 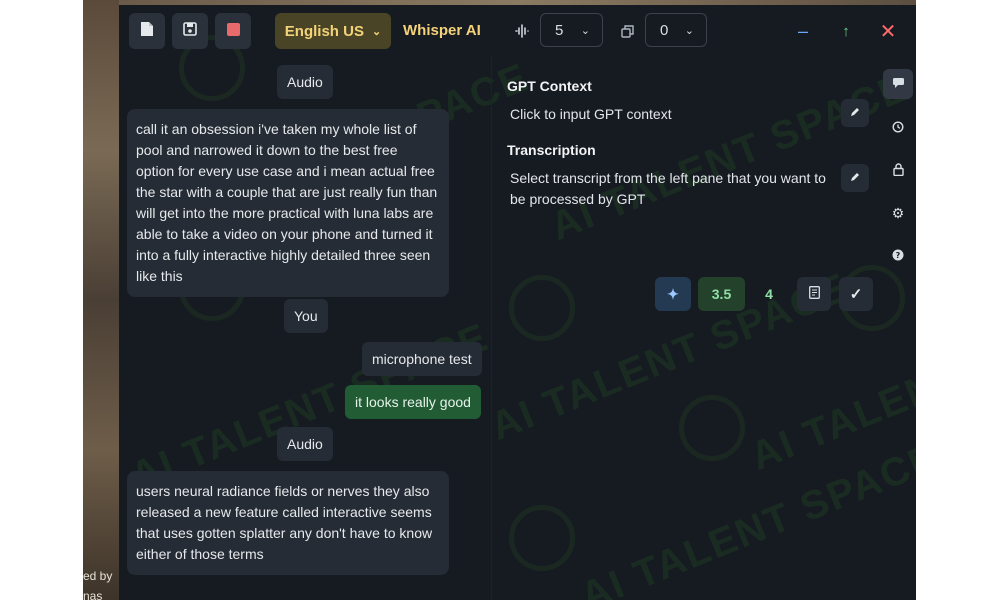 I want to click on background-caption-line: nas, so click(x=93, y=596).